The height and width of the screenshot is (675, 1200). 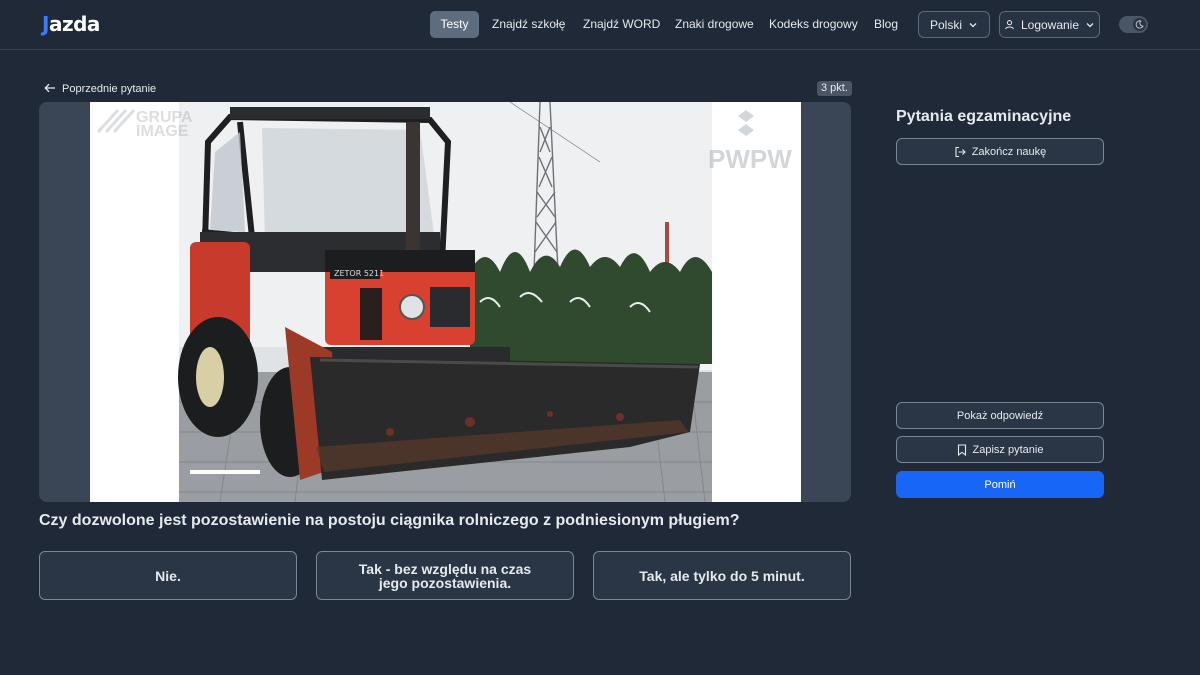 What do you see at coordinates (960, 152) in the screenshot?
I see `exit-icon` at bounding box center [960, 152].